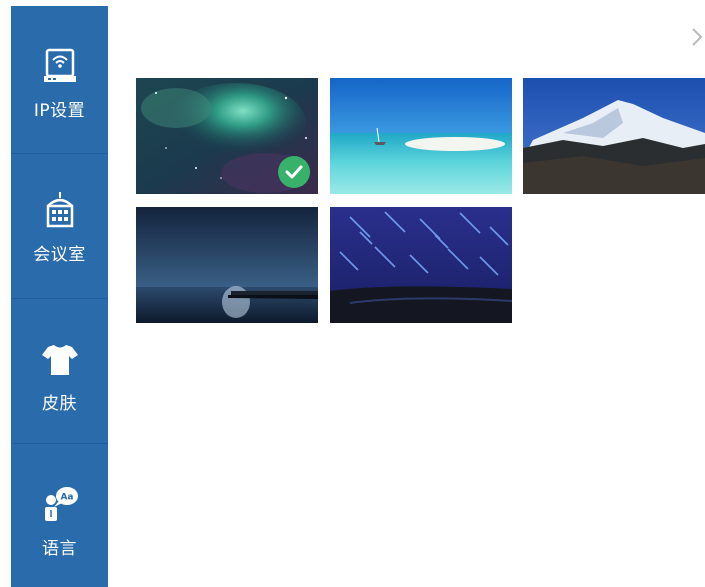 Image resolution: width=705 pixels, height=587 pixels. I want to click on sidebar: IP设置 会议室 皮肤 Aa 语言, so click(59, 296).